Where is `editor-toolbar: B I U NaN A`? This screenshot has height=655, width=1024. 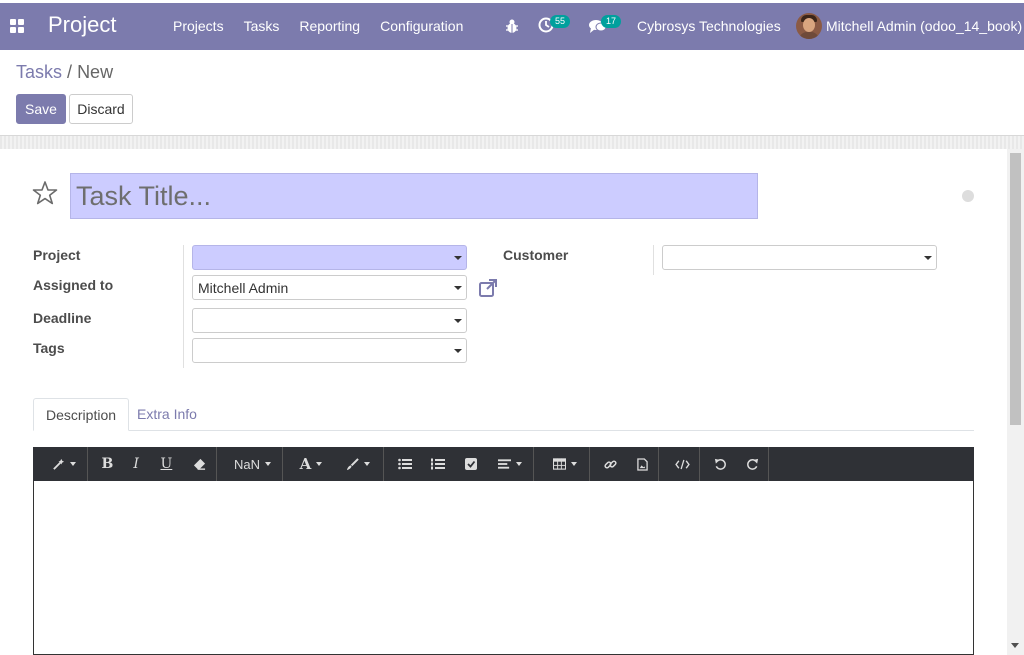 editor-toolbar: B I U NaN A is located at coordinates (503, 464).